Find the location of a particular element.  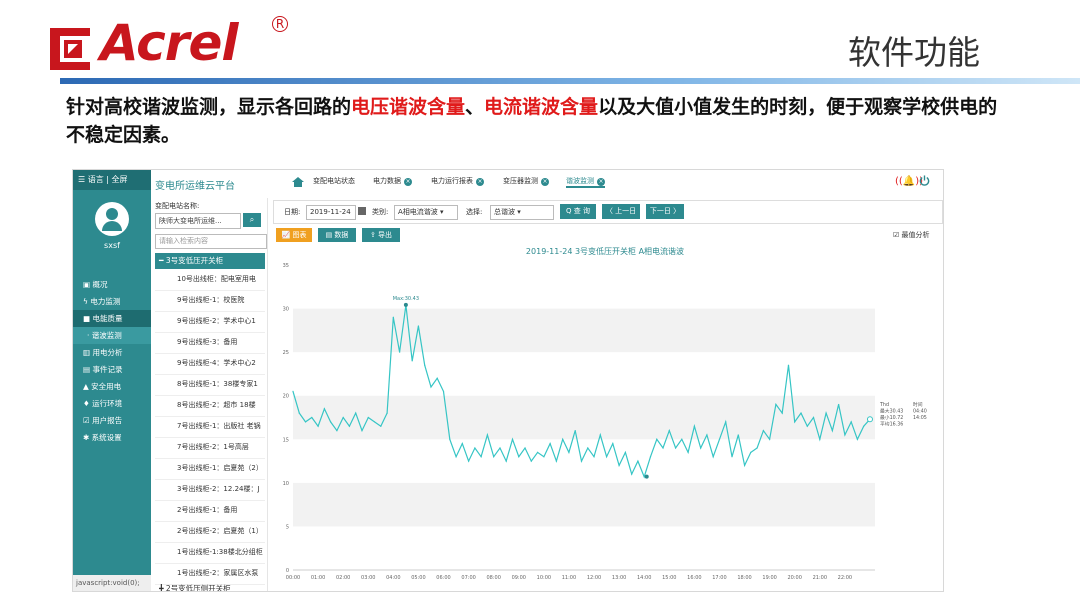

export-button: ⇪ 导出 is located at coordinates (381, 235).